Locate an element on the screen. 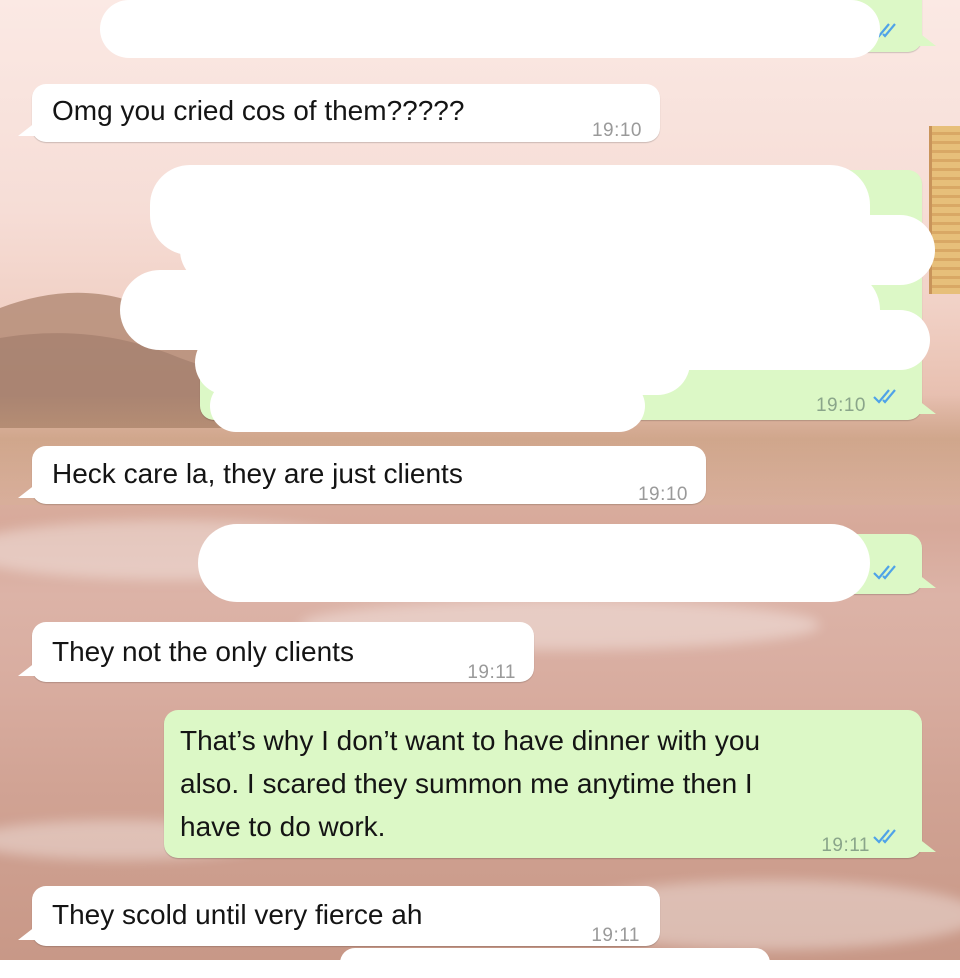  message-text-line: have to do work. is located at coordinates (283, 826).